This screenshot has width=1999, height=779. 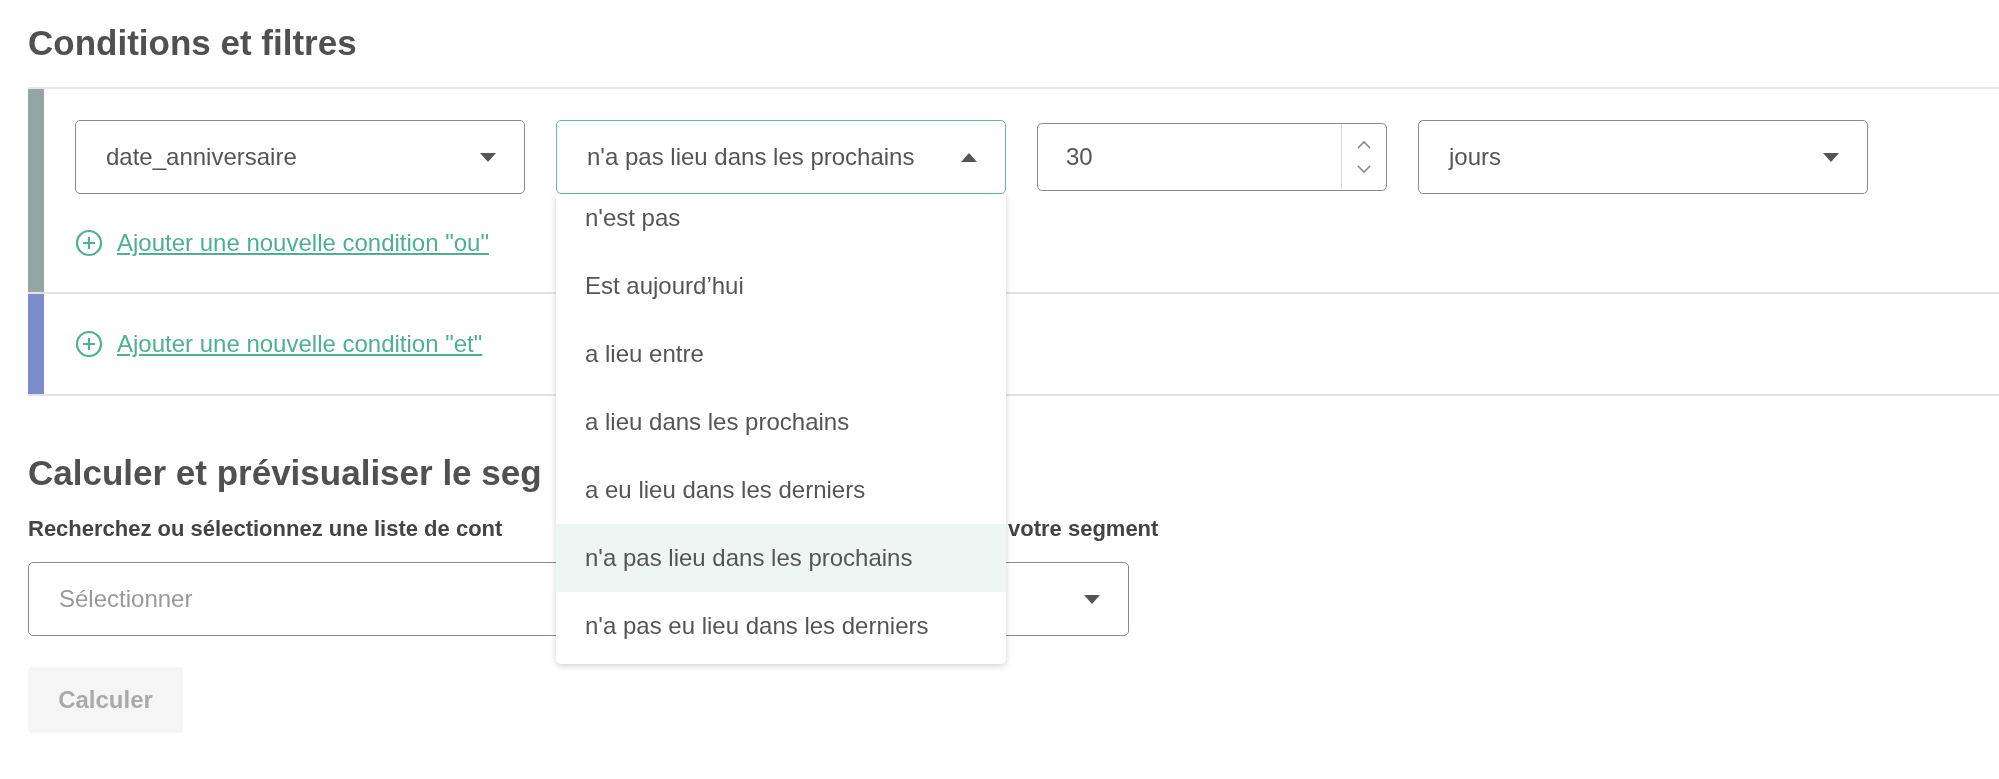 What do you see at coordinates (781, 422) in the screenshot?
I see `dropdown-option: a lieu dans les prochains` at bounding box center [781, 422].